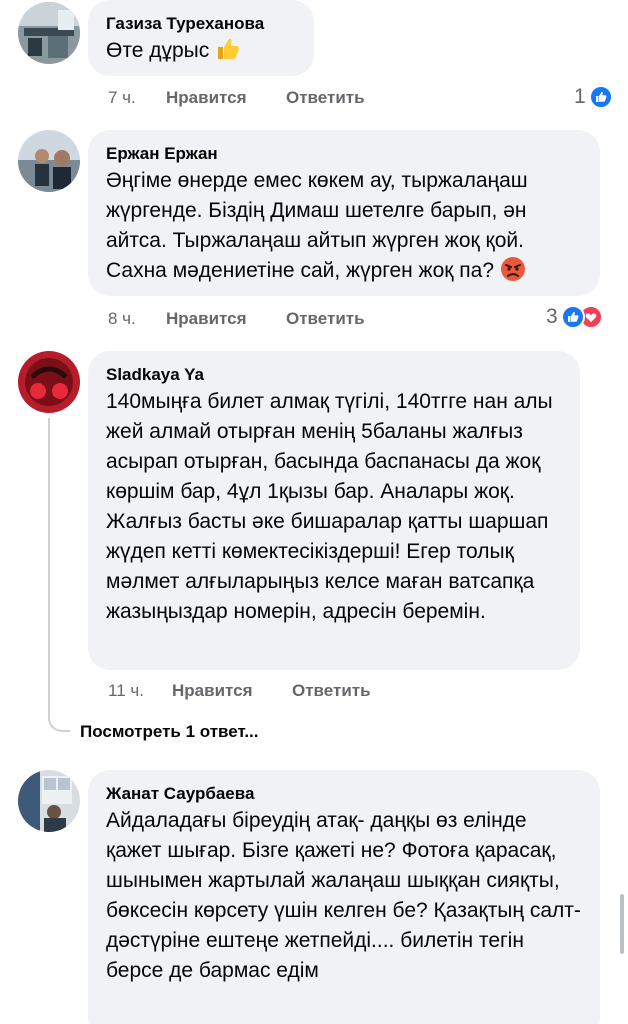  What do you see at coordinates (201, 24) in the screenshot?
I see `comment-author: Газиза Туреханова` at bounding box center [201, 24].